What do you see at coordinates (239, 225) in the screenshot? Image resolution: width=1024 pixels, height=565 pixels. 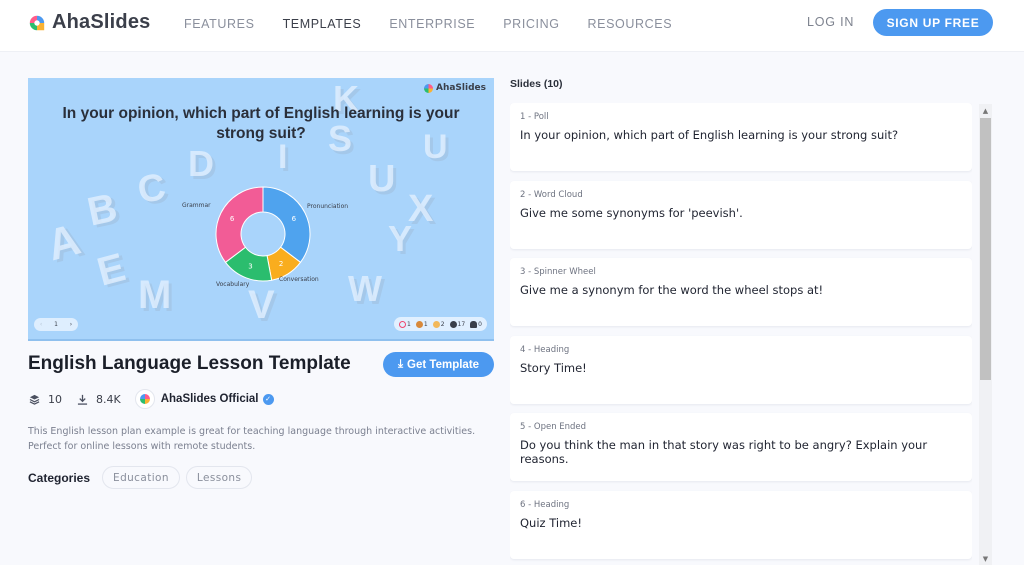 I see `donut-slice-grammar` at bounding box center [239, 225].